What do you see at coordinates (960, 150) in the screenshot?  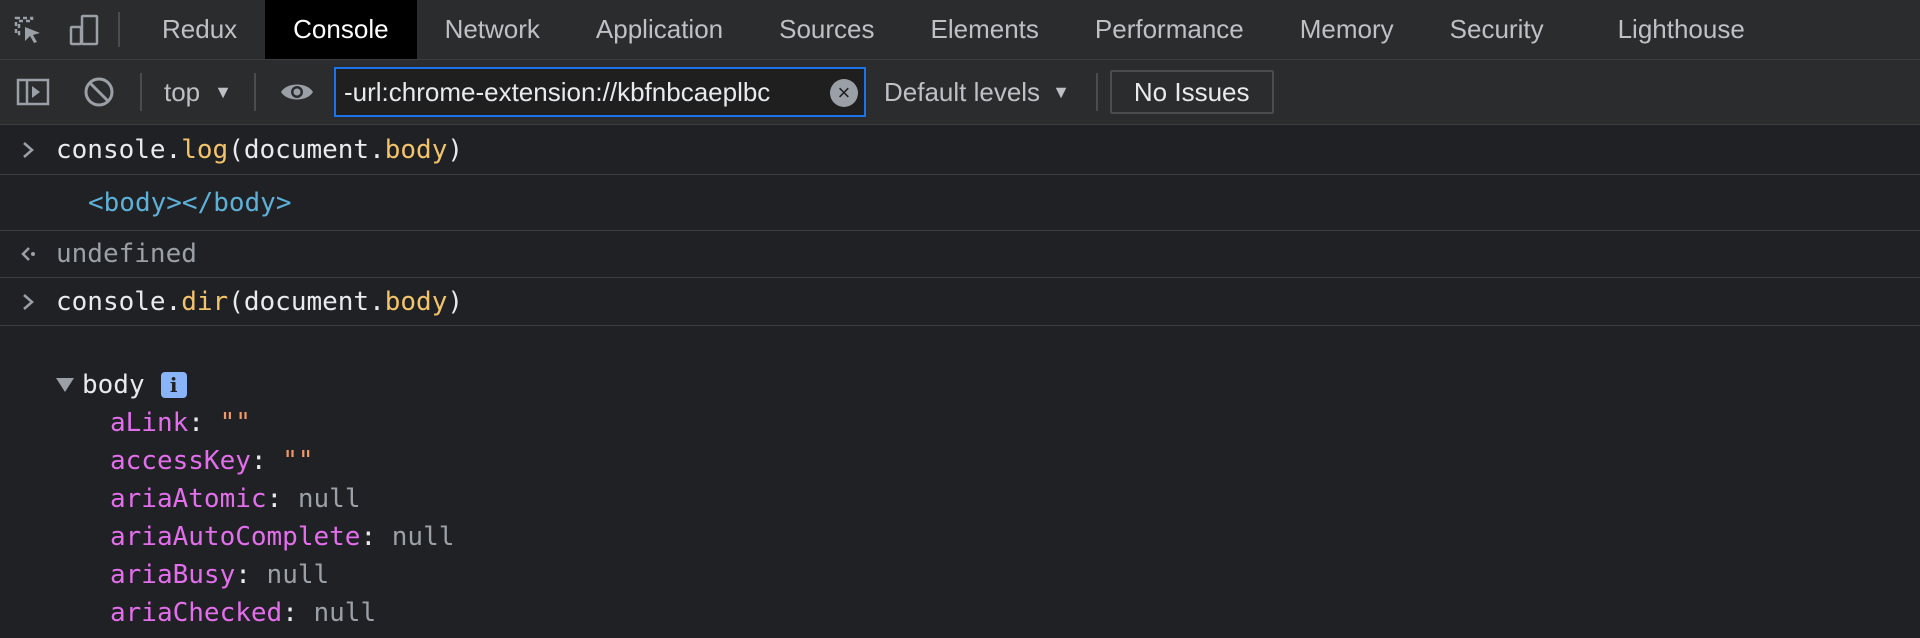 I see `console-input-entry: console.log(document.body)` at bounding box center [960, 150].